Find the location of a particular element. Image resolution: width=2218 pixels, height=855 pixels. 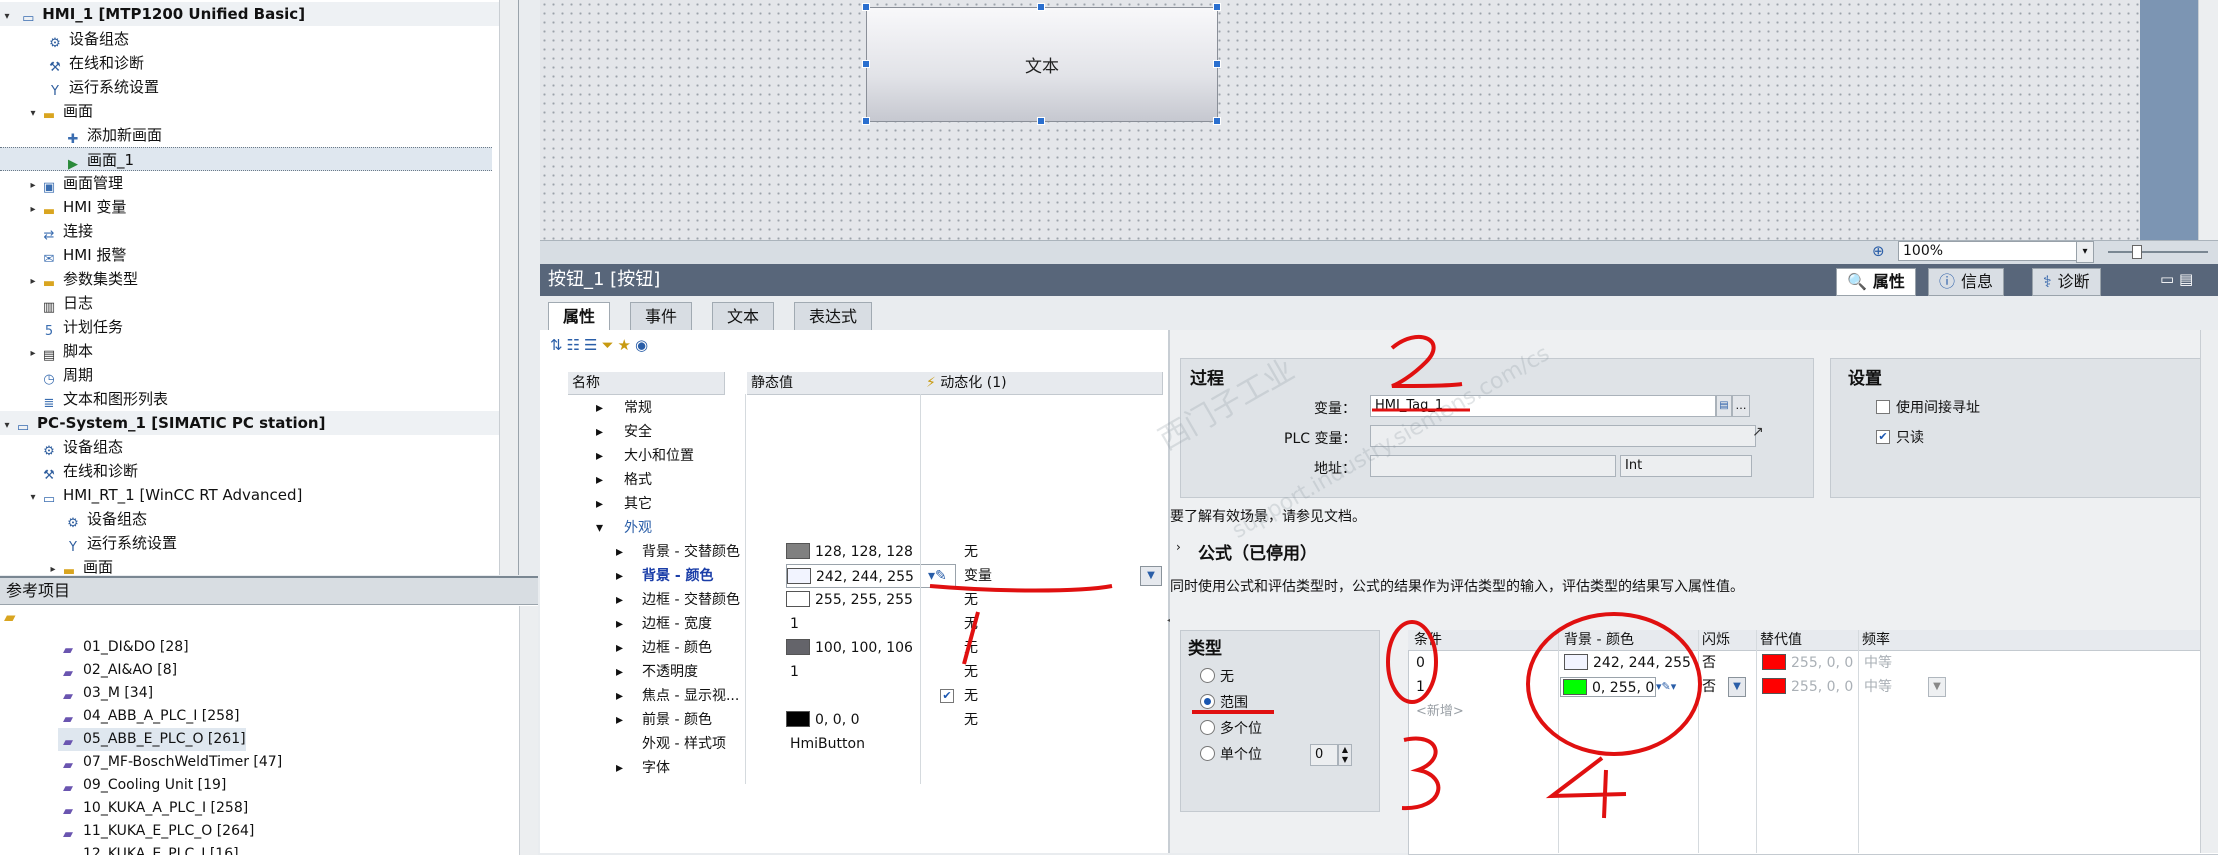

filter-icon: ⏷ is located at coordinates (609, 345).